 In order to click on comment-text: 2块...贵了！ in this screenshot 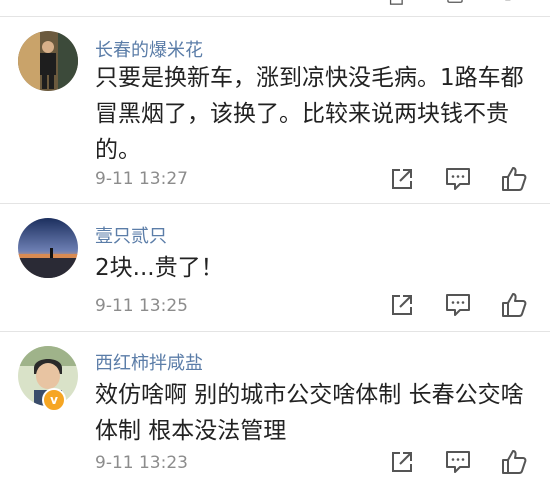, I will do `click(159, 268)`.